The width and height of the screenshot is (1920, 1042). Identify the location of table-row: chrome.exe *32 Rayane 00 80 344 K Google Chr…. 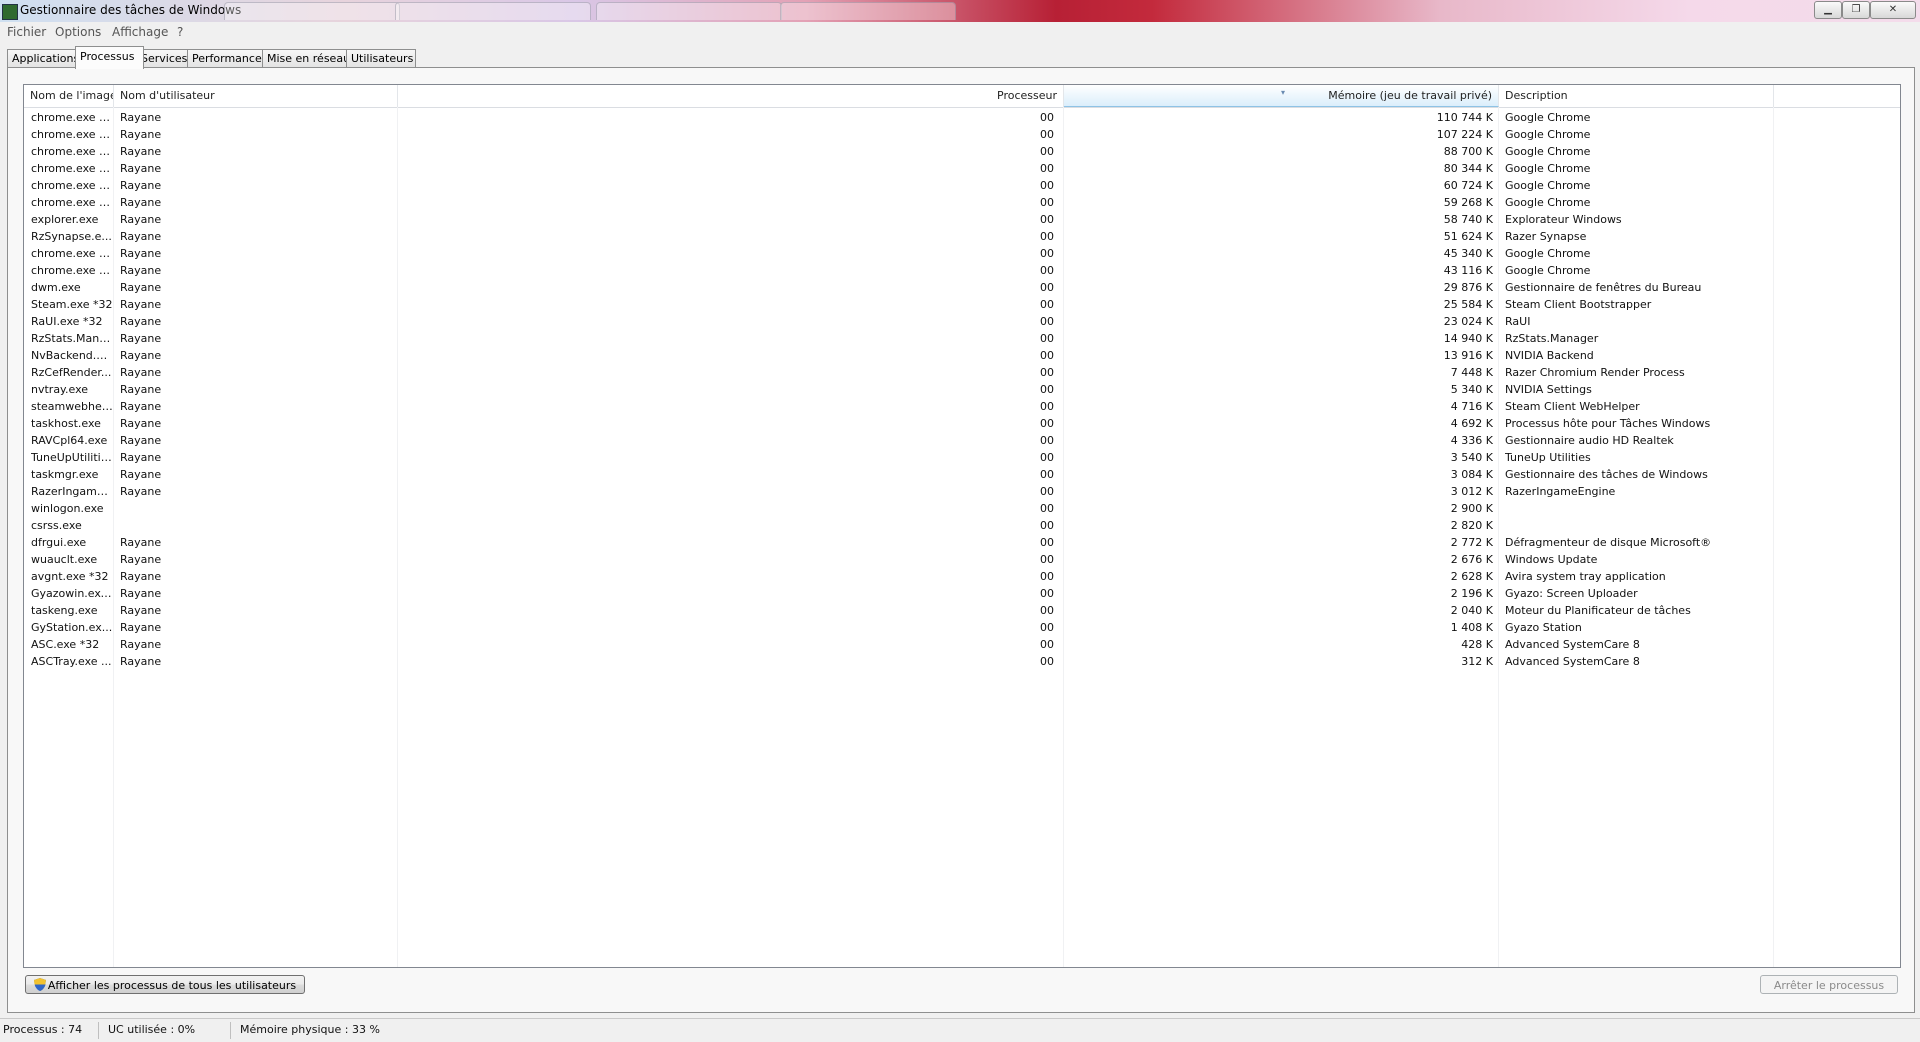
(962, 168).